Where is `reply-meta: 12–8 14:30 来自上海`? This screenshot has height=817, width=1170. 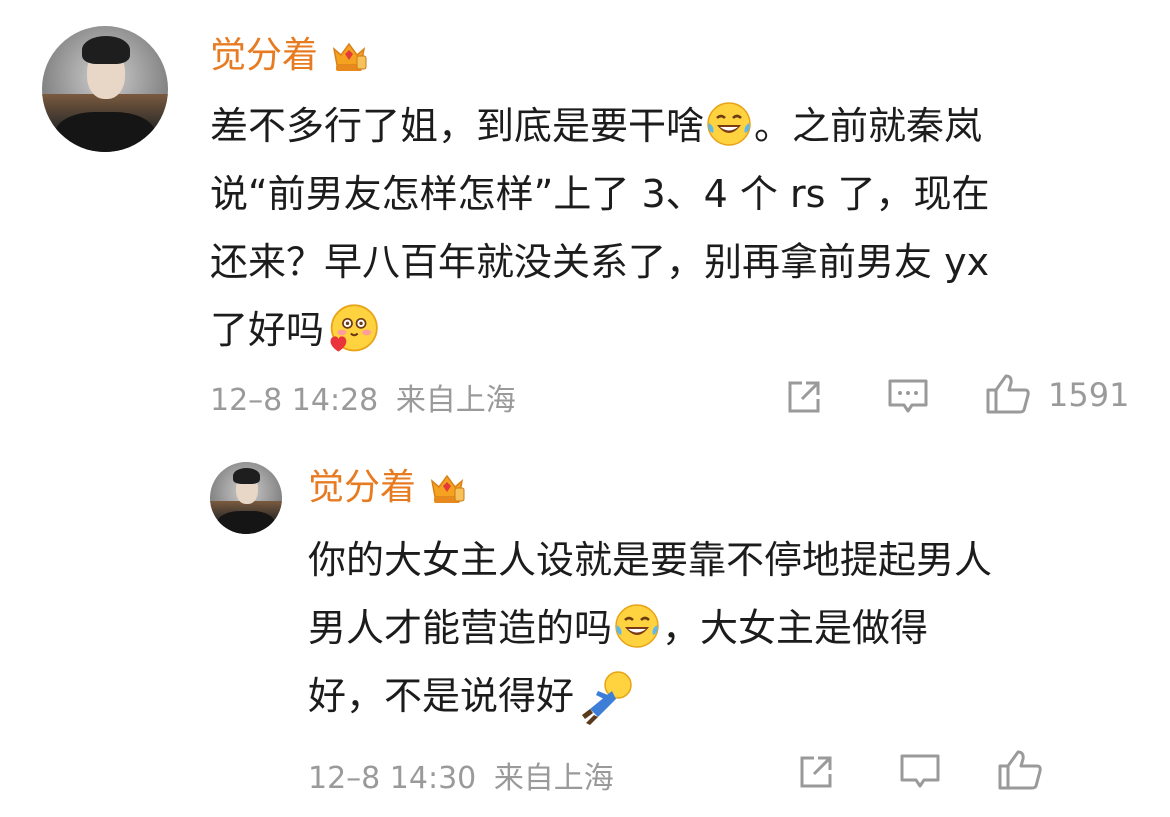
reply-meta: 12–8 14:30 来自上海 is located at coordinates (461, 775).